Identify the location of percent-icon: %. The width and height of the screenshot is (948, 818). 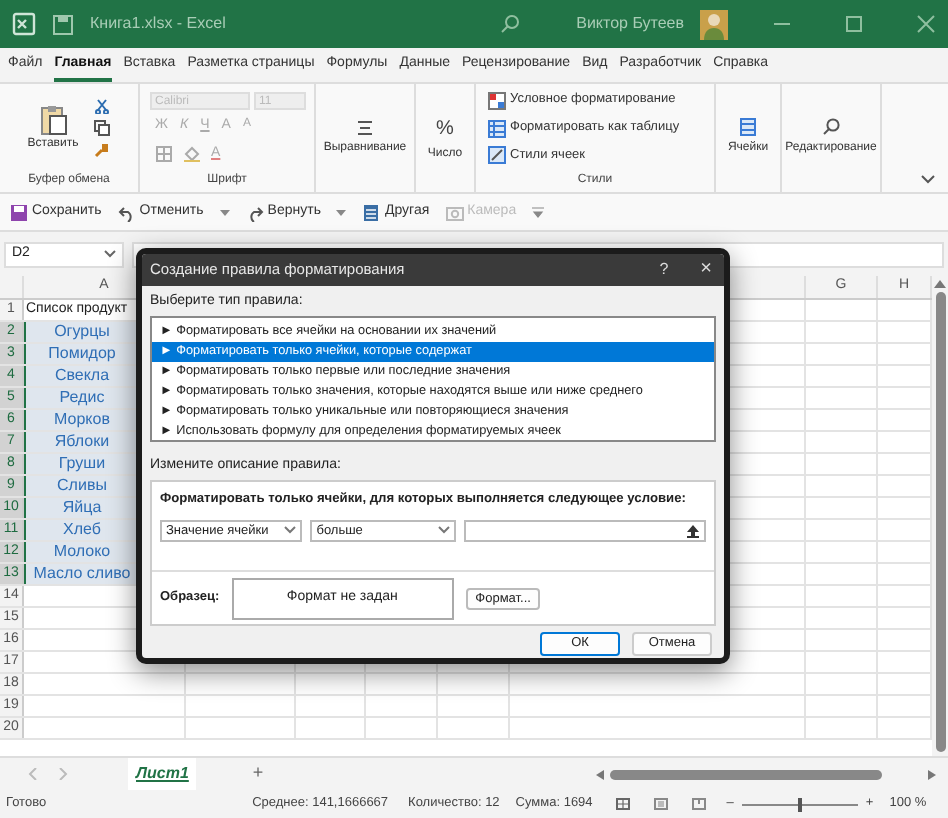
(445, 128).